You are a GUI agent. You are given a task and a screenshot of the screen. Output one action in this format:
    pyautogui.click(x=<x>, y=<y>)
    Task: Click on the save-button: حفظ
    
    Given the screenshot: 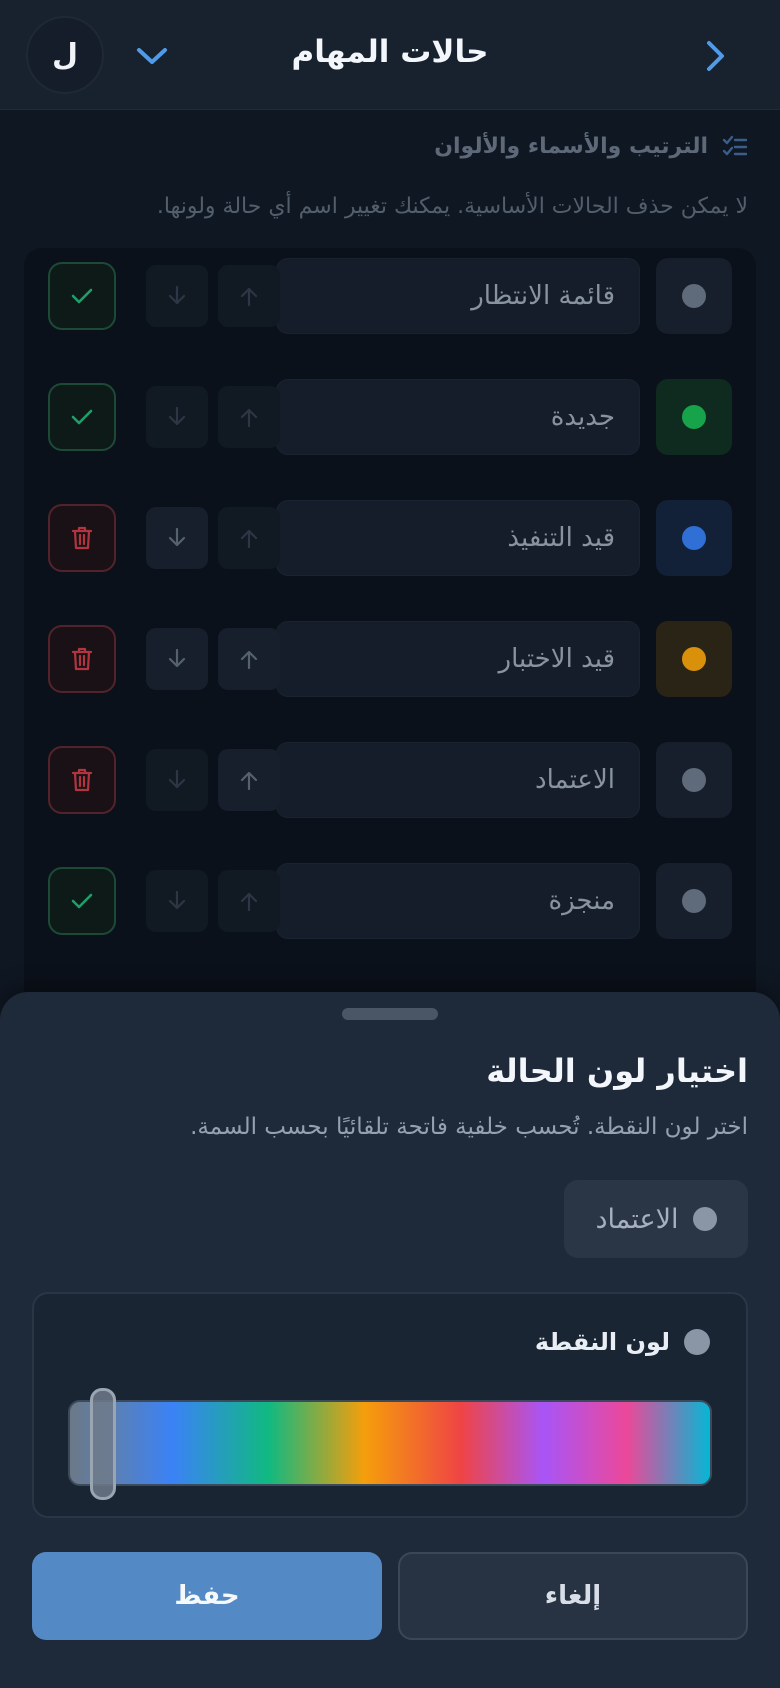 What is the action you would take?
    pyautogui.click(x=207, y=1596)
    